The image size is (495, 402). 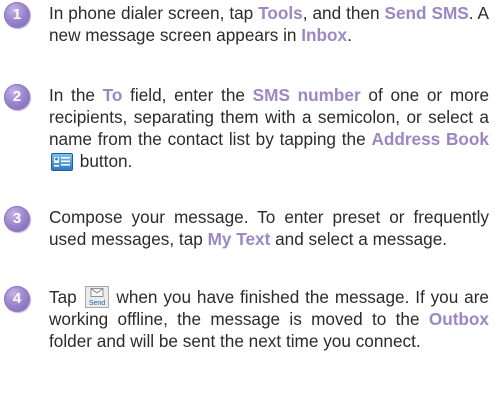 I want to click on text-run: and select a message., so click(x=359, y=239).